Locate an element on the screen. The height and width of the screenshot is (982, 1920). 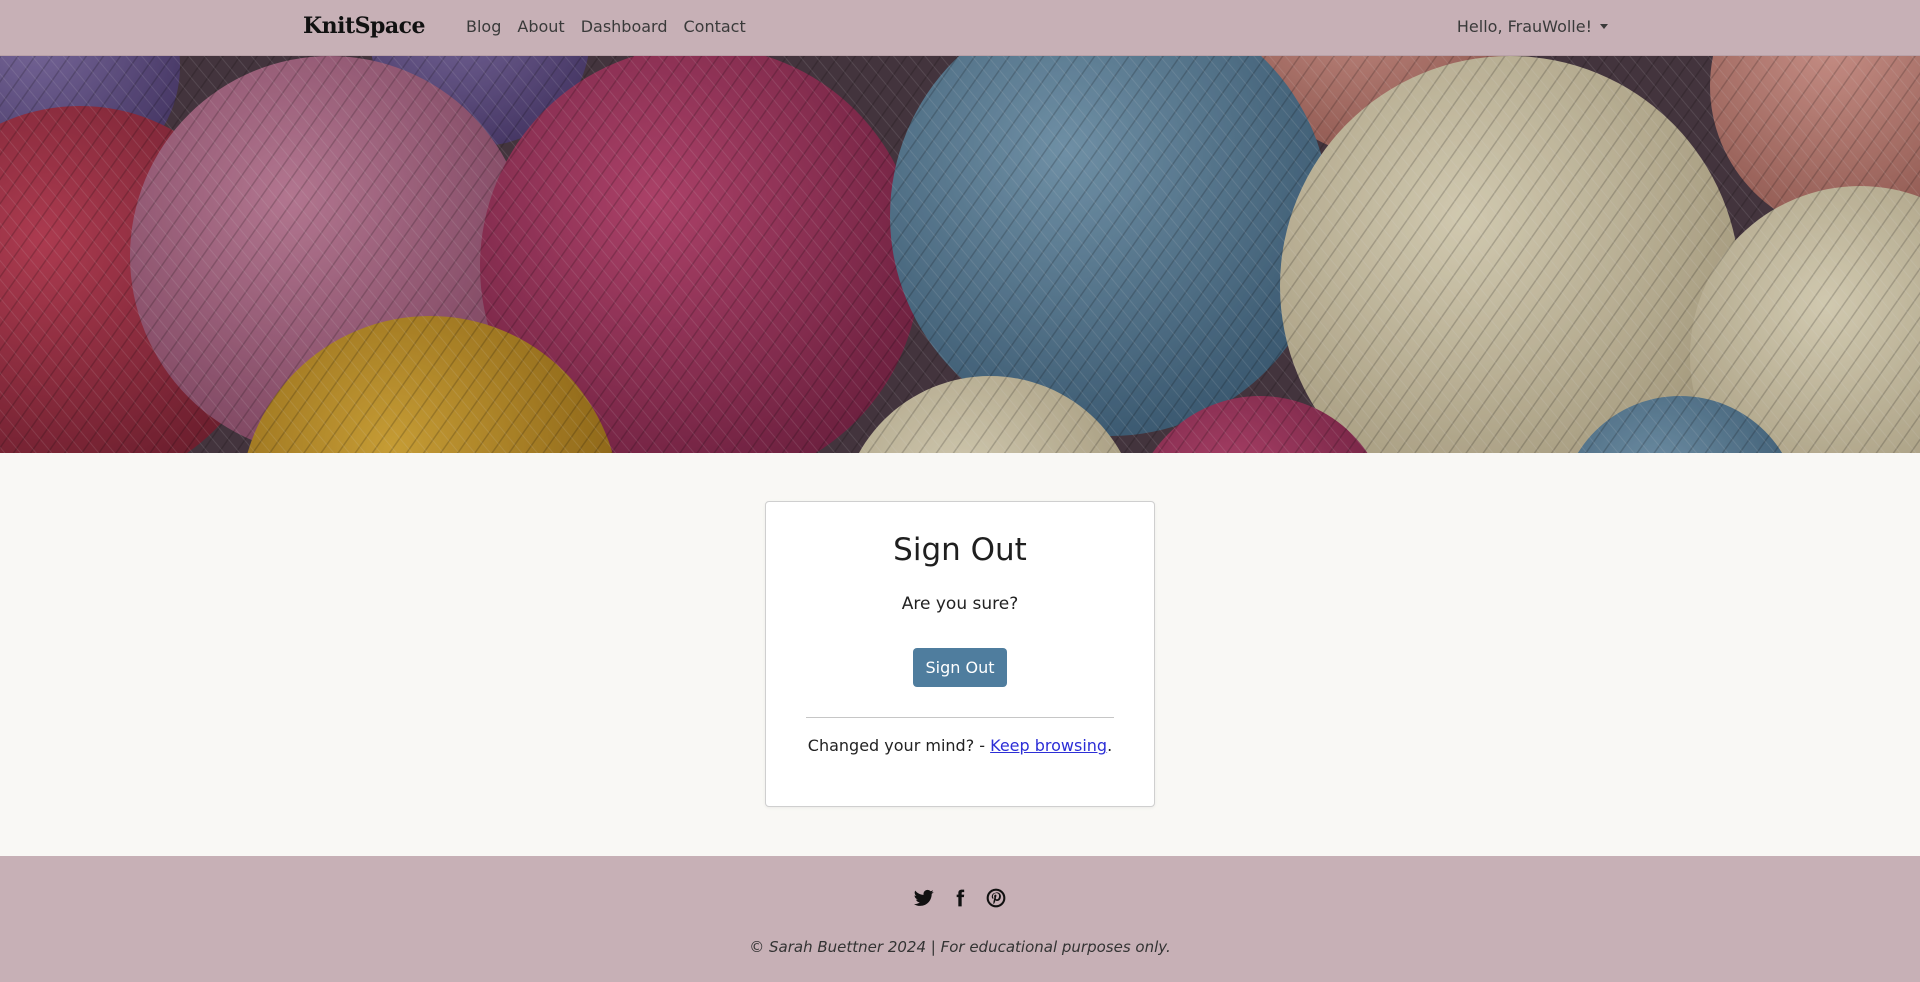
changed-mind-text: Changed your mind? - Keep browsing. is located at coordinates (960, 745).